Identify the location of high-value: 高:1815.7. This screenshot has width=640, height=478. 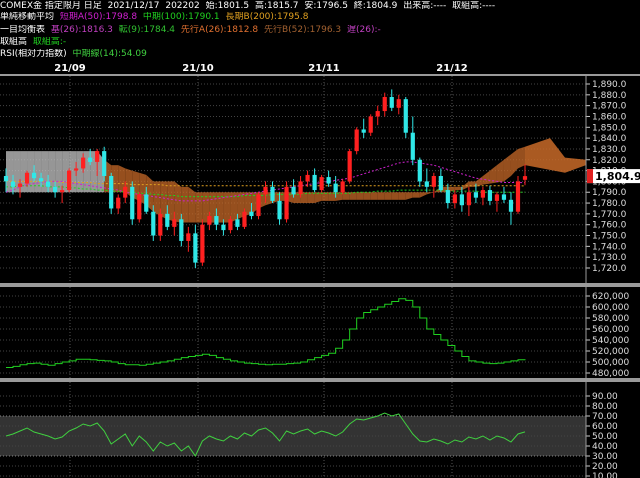
(276, 6).